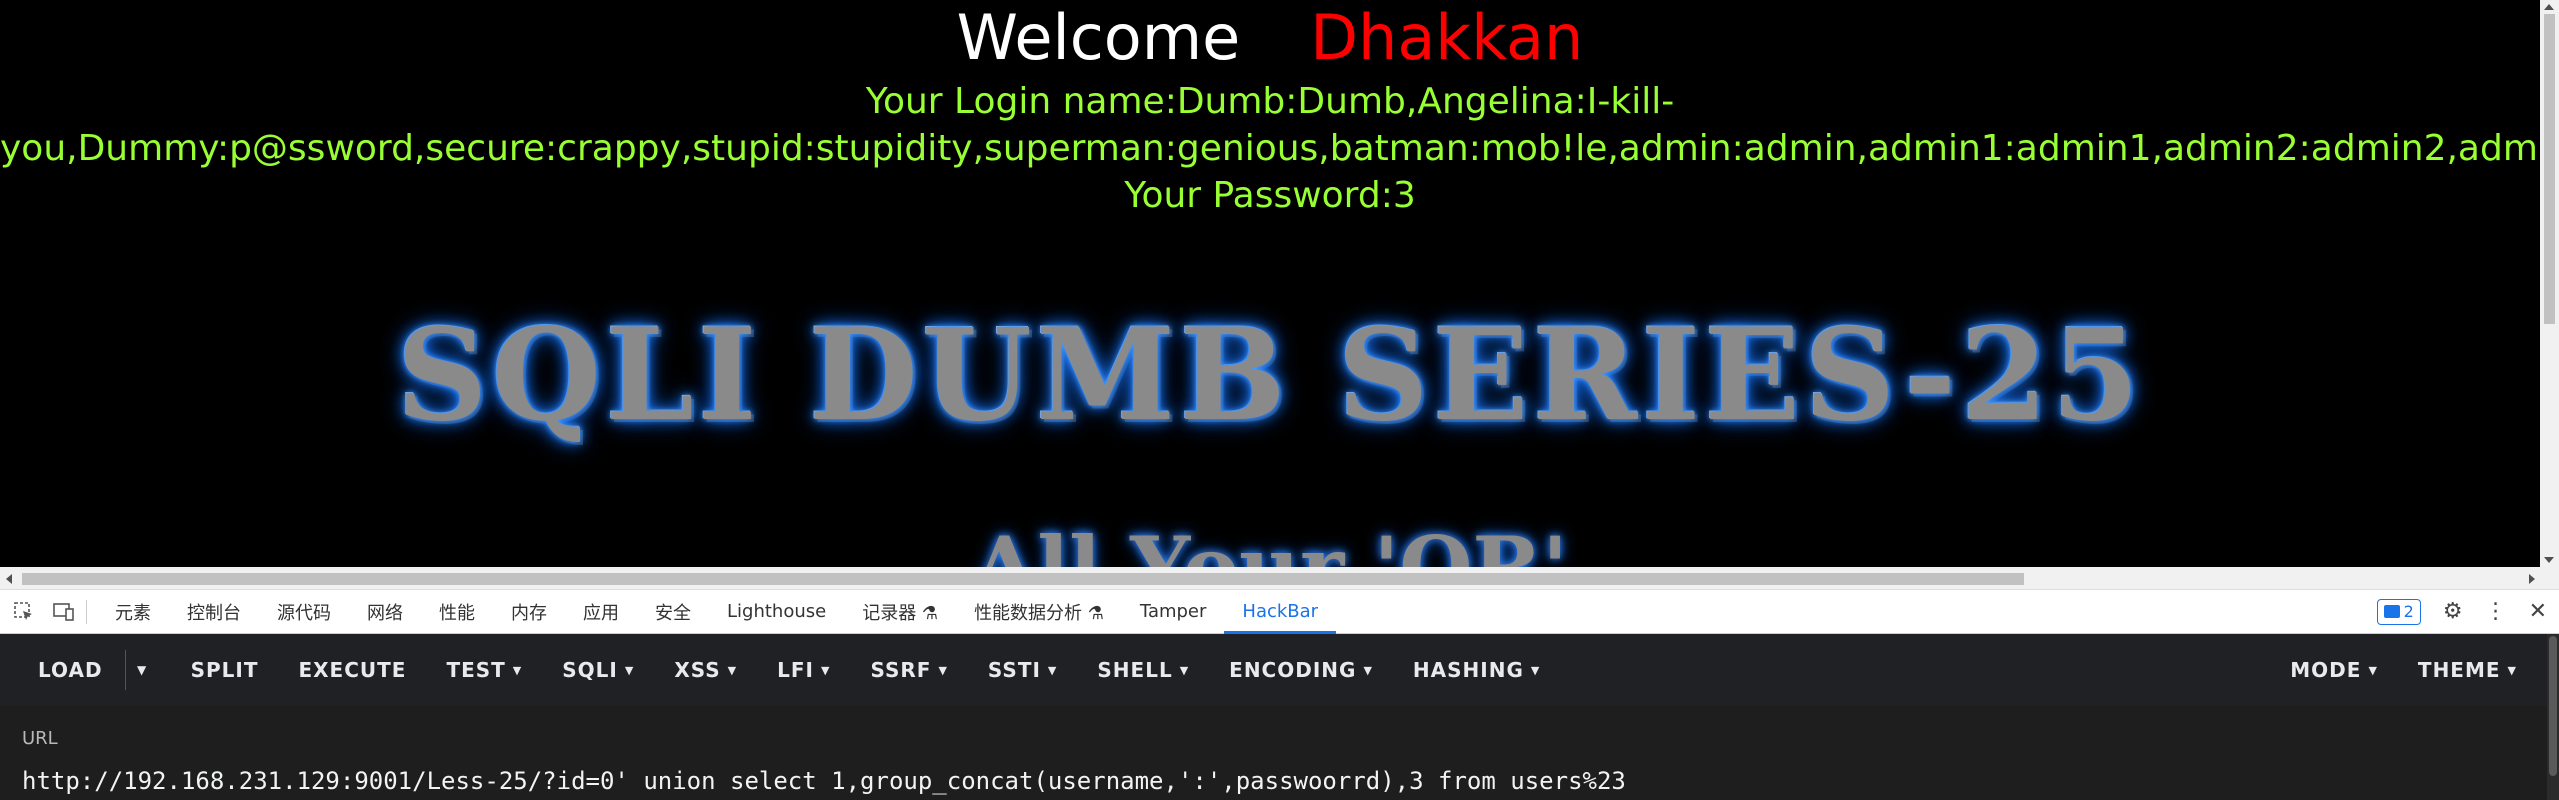 This screenshot has height=800, width=2559. Describe the element at coordinates (590, 670) in the screenshot. I see `sqli-label: SQLI` at that location.